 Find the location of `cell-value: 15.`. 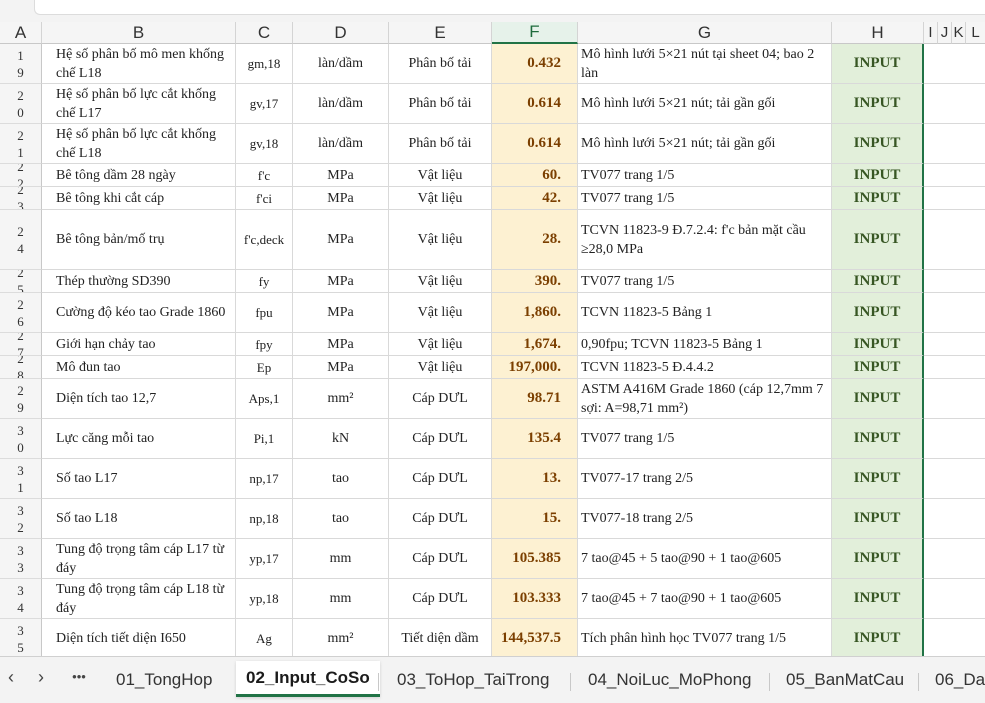

cell-value: 15. is located at coordinates (535, 519).